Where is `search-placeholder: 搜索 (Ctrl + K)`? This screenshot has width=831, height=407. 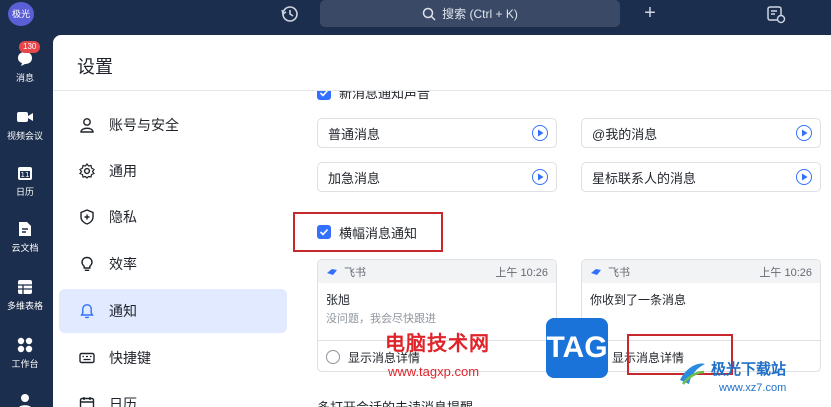 search-placeholder: 搜索 (Ctrl + K) is located at coordinates (480, 14).